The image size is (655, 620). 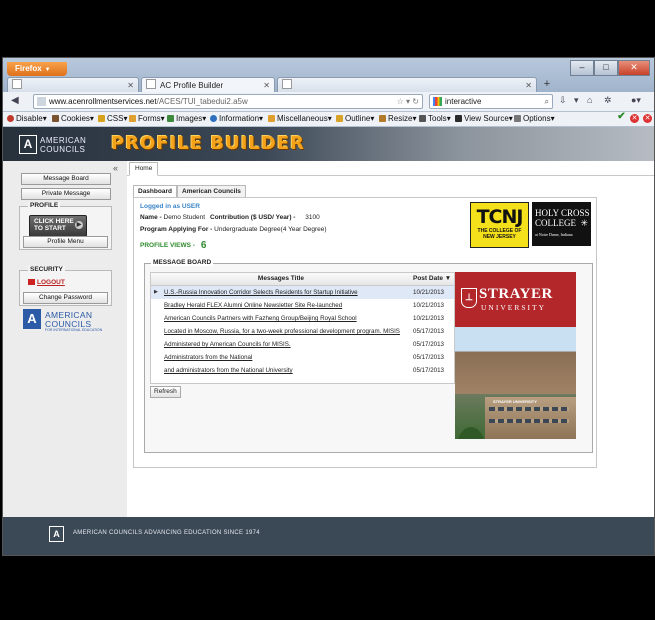 What do you see at coordinates (73, 119) in the screenshot?
I see `devbar-cookies: Cookies▾` at bounding box center [73, 119].